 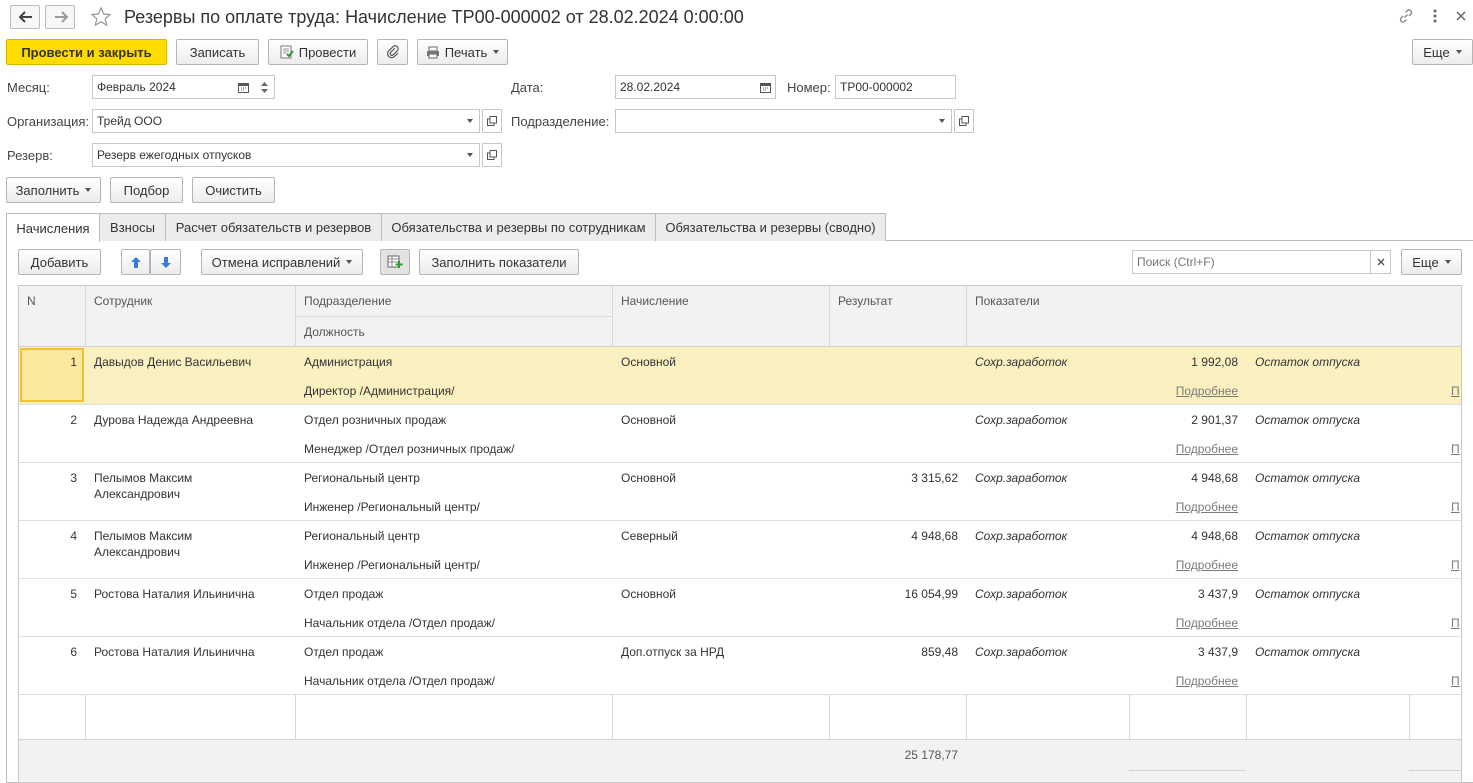 What do you see at coordinates (1461, 16) in the screenshot?
I see `close-icon` at bounding box center [1461, 16].